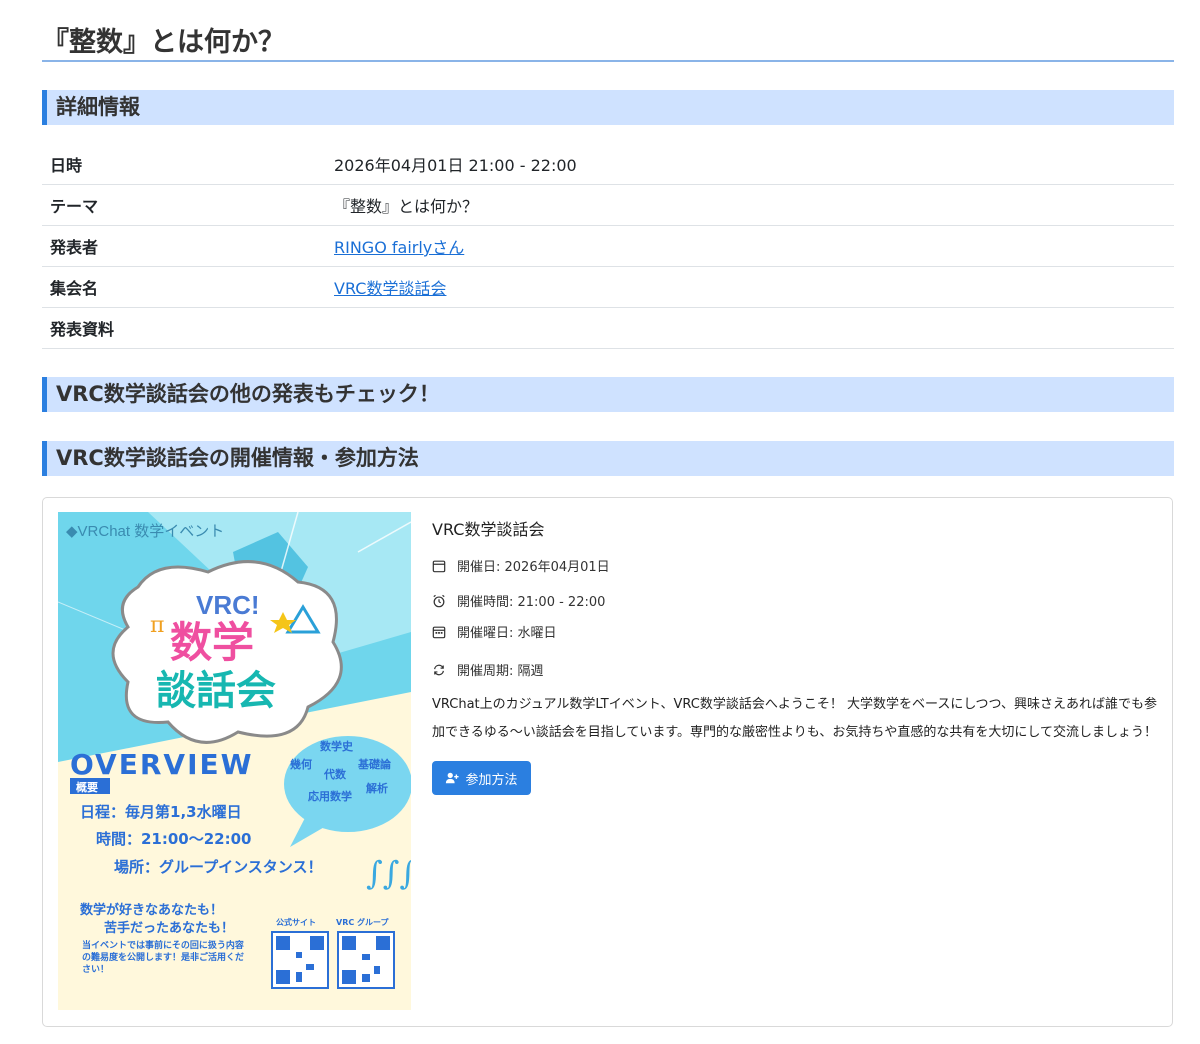 The image size is (1200, 1044). What do you see at coordinates (374, 764) in the screenshot?
I see `poster-topic: 基礎論` at bounding box center [374, 764].